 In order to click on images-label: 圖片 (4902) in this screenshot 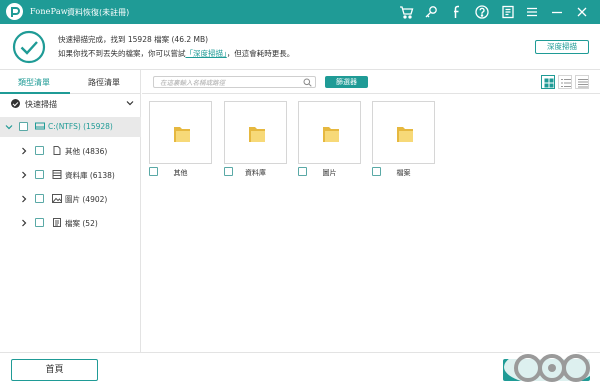, I will do `click(86, 199)`.